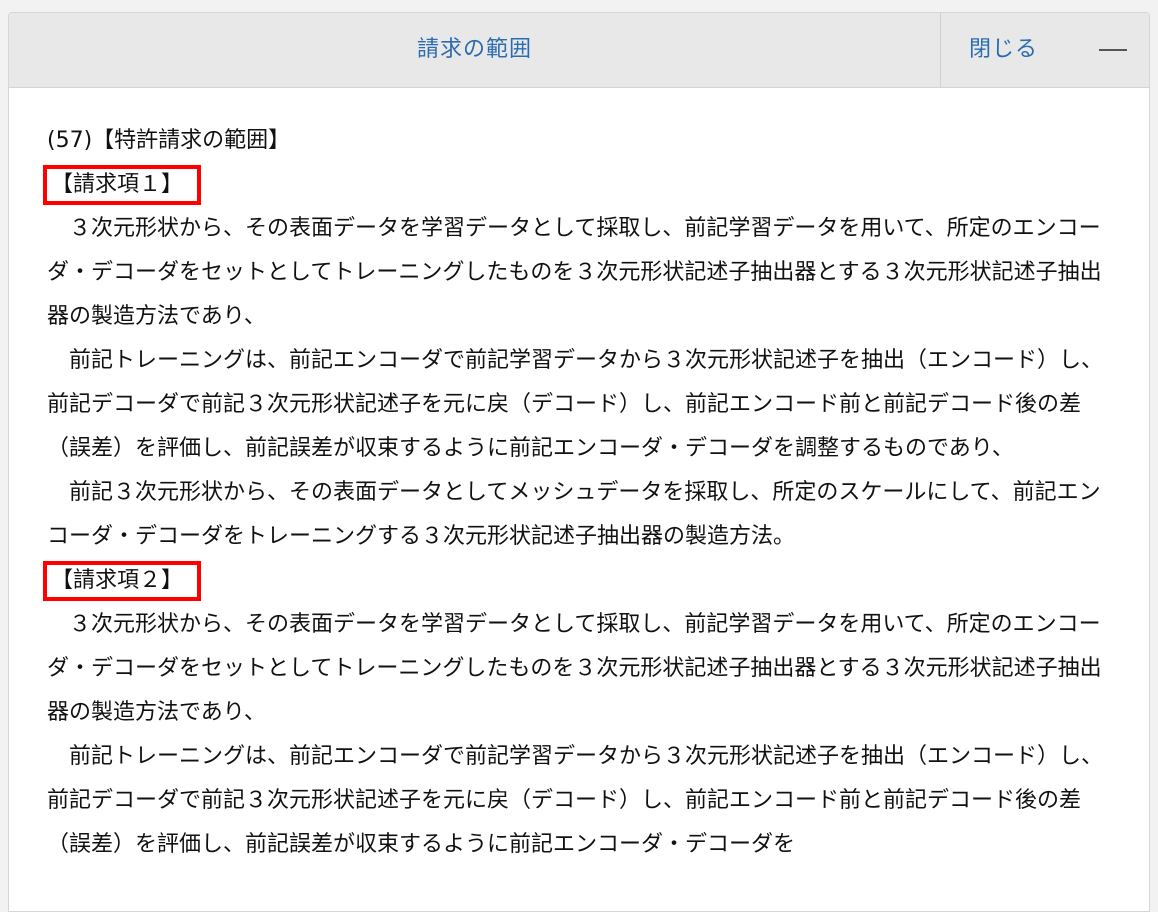 This screenshot has height=912, width=1158. I want to click on panel-header: 請求の範囲 閉じる, so click(579, 50).